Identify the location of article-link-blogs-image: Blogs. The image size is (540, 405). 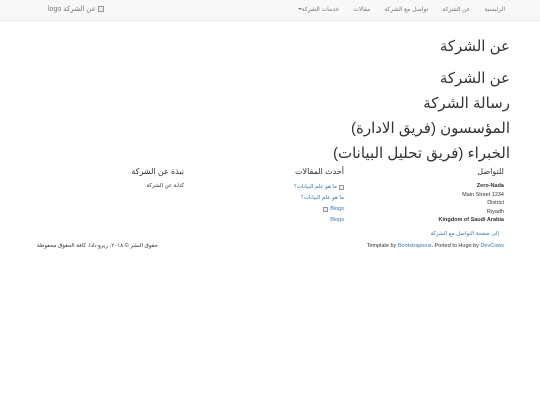
(284, 209).